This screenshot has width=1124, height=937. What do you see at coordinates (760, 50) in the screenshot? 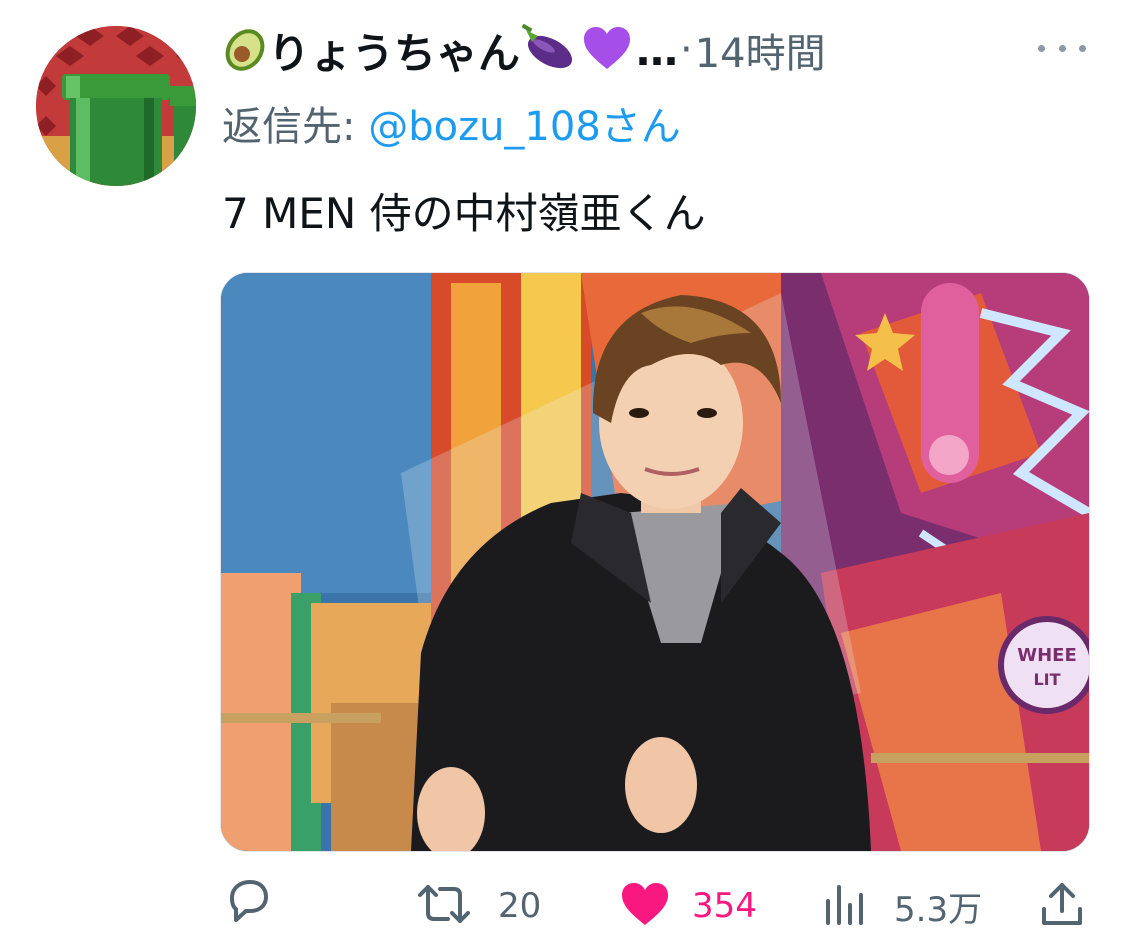
I see `tweet-timestamp: 14時間` at bounding box center [760, 50].